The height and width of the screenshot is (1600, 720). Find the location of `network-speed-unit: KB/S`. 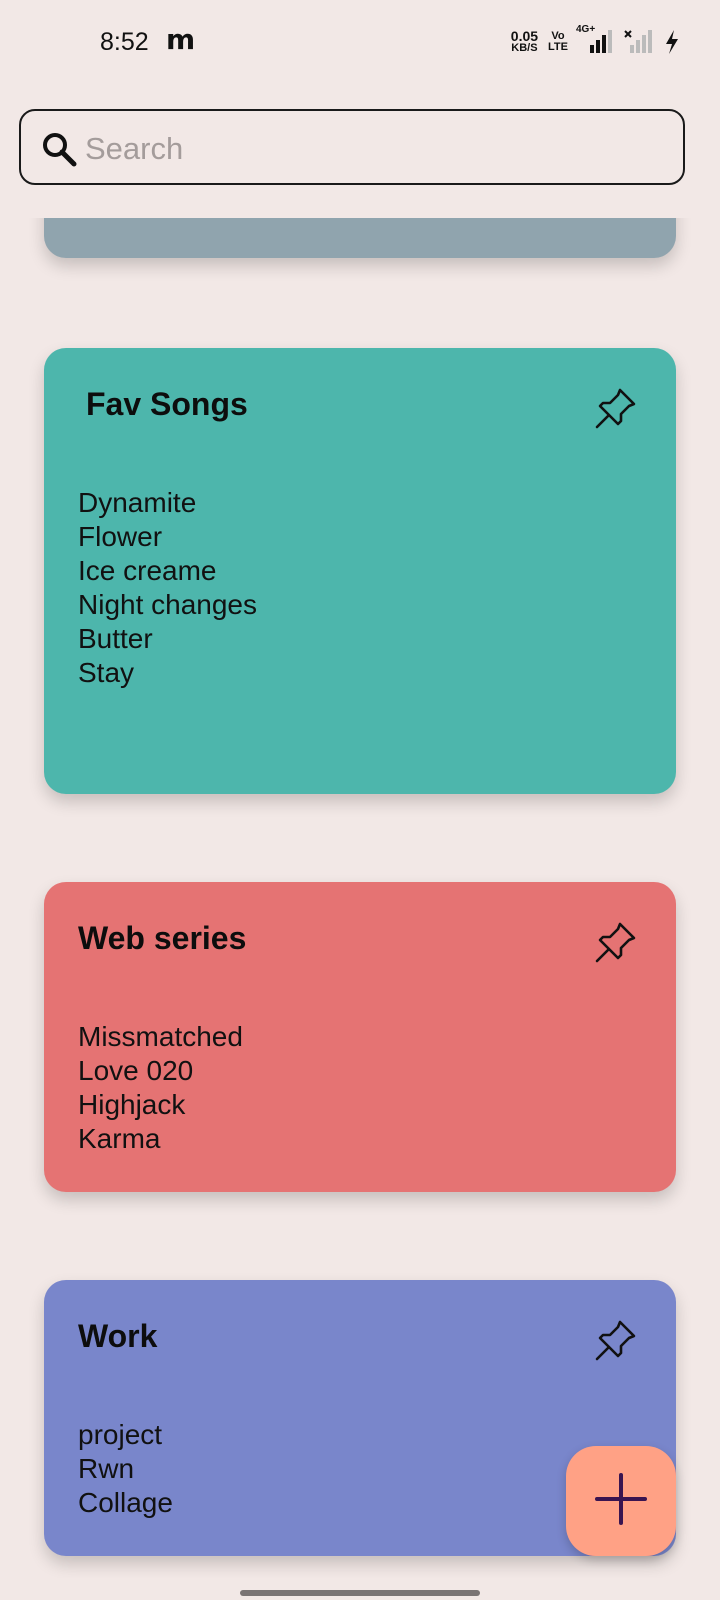

network-speed-unit: KB/S is located at coordinates (524, 48).